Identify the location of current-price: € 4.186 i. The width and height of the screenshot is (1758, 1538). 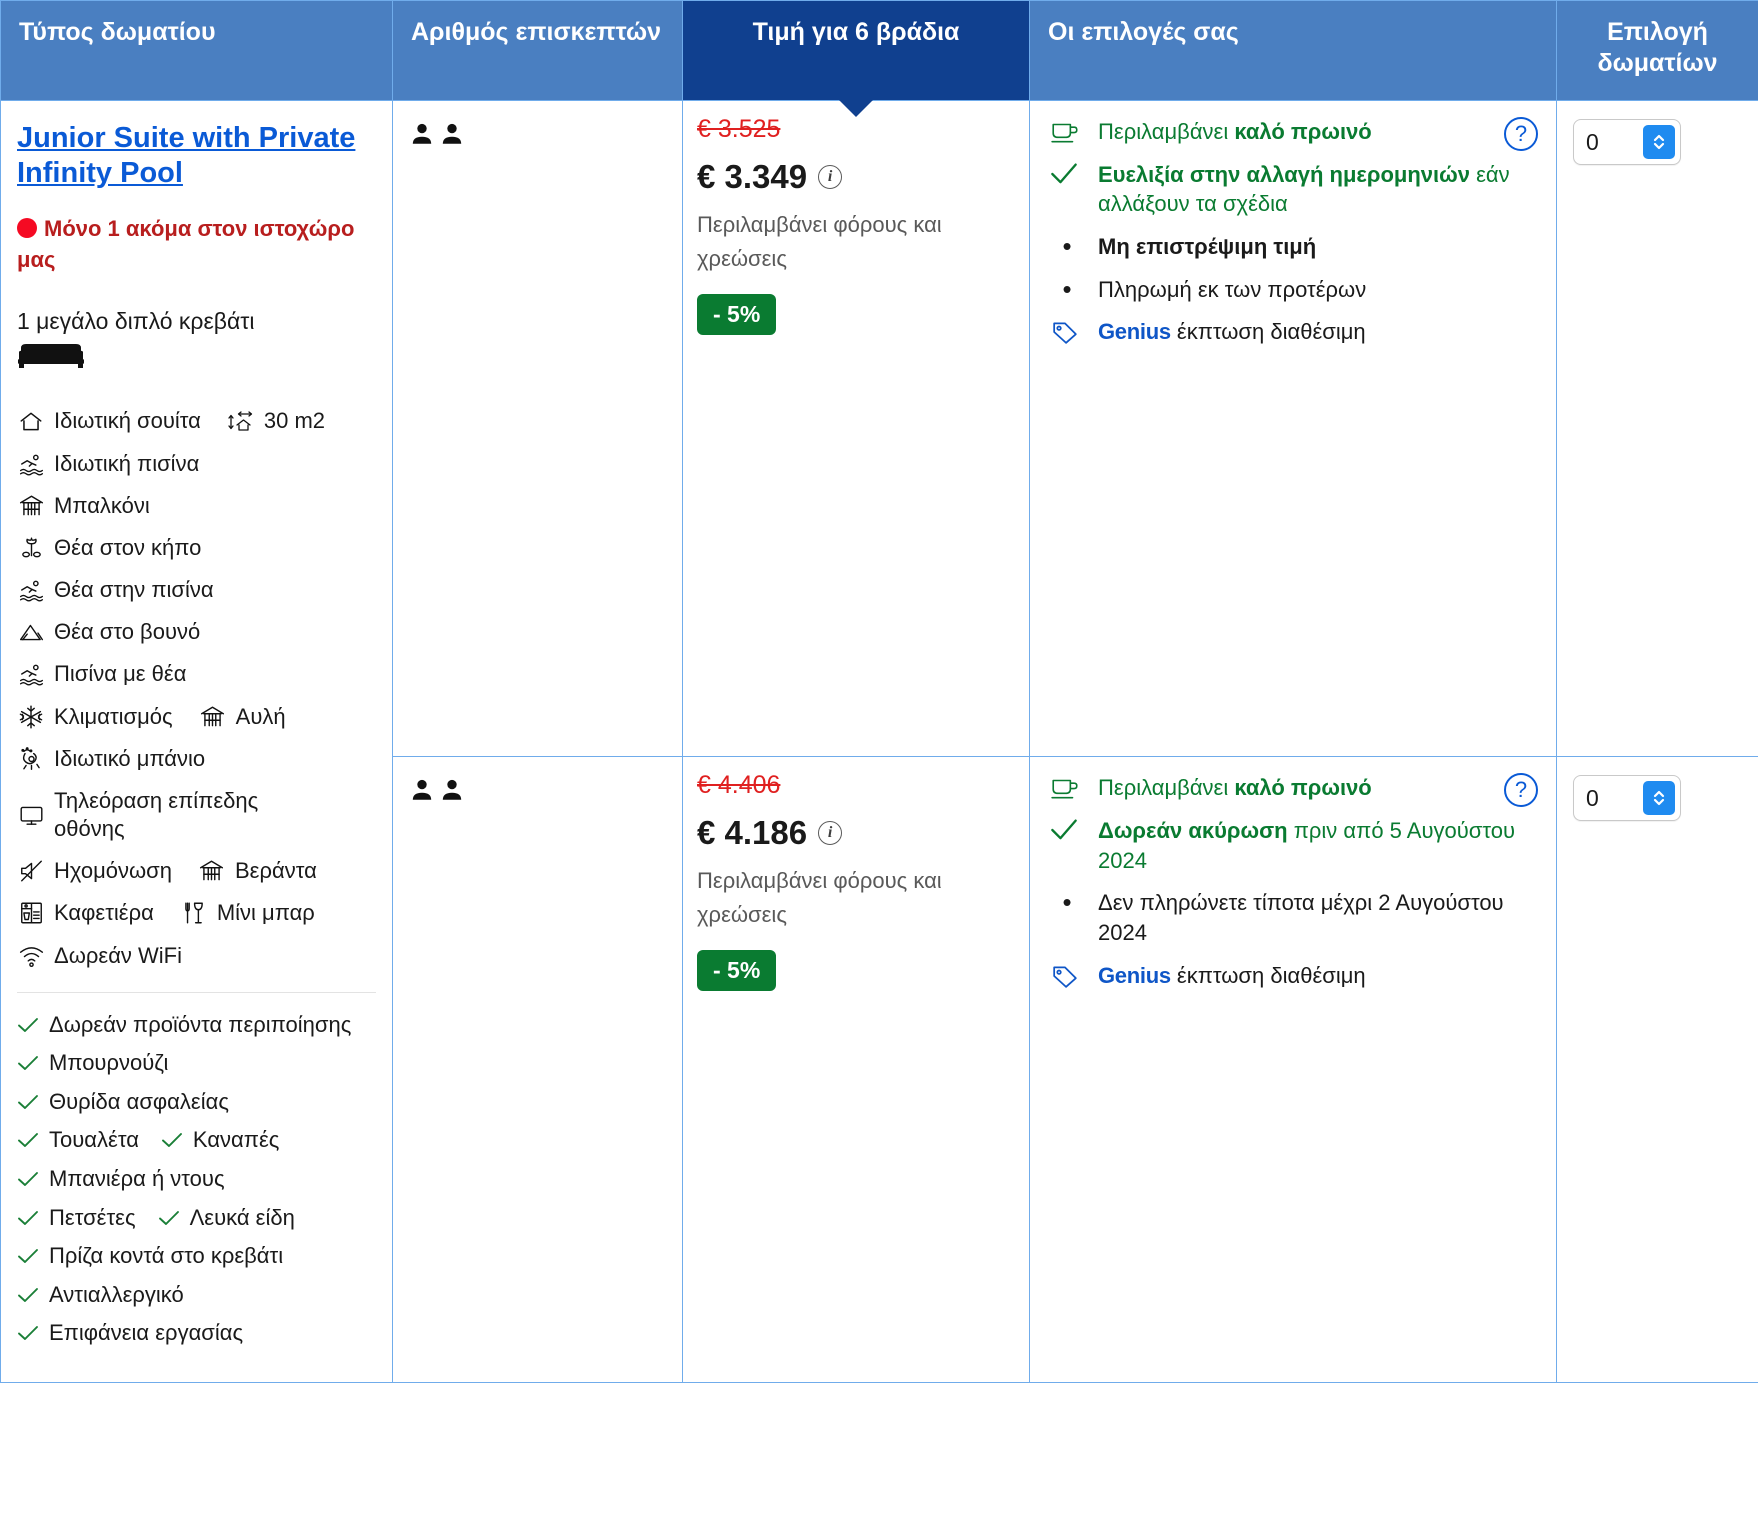
(854, 833).